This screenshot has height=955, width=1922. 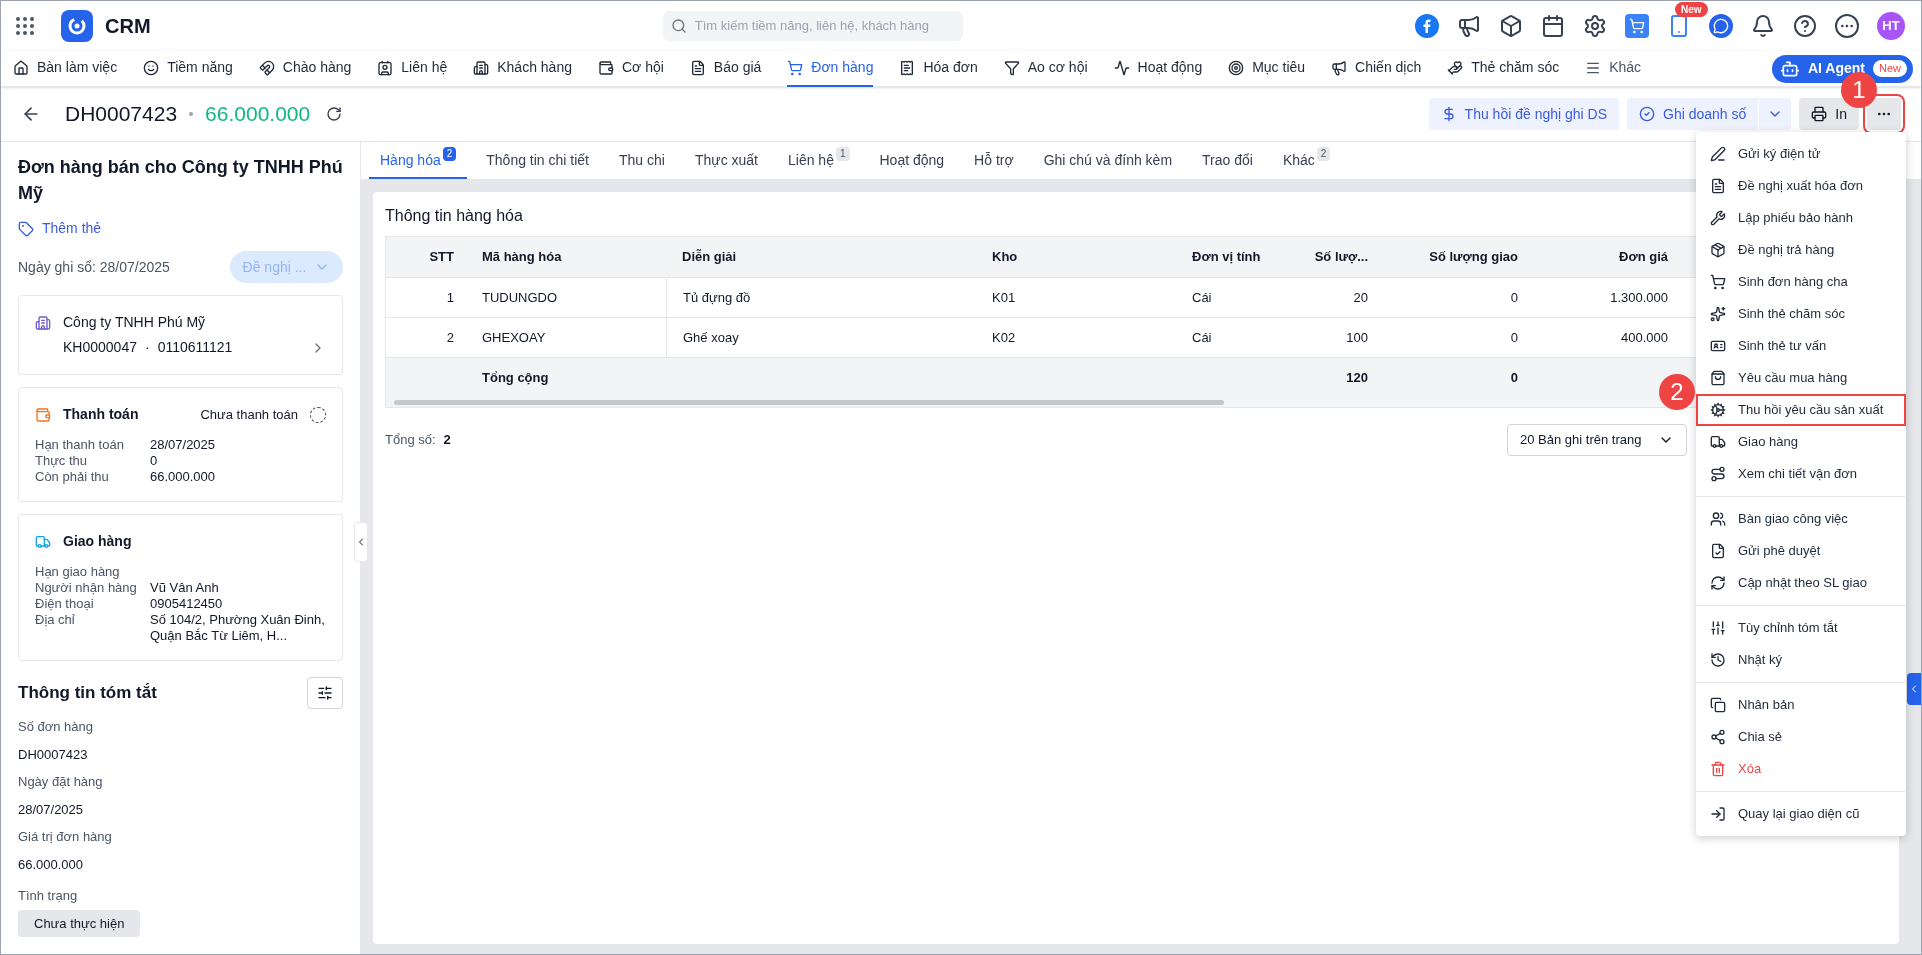 I want to click on nav-tab: Chiến dịch, so click(x=1376, y=68).